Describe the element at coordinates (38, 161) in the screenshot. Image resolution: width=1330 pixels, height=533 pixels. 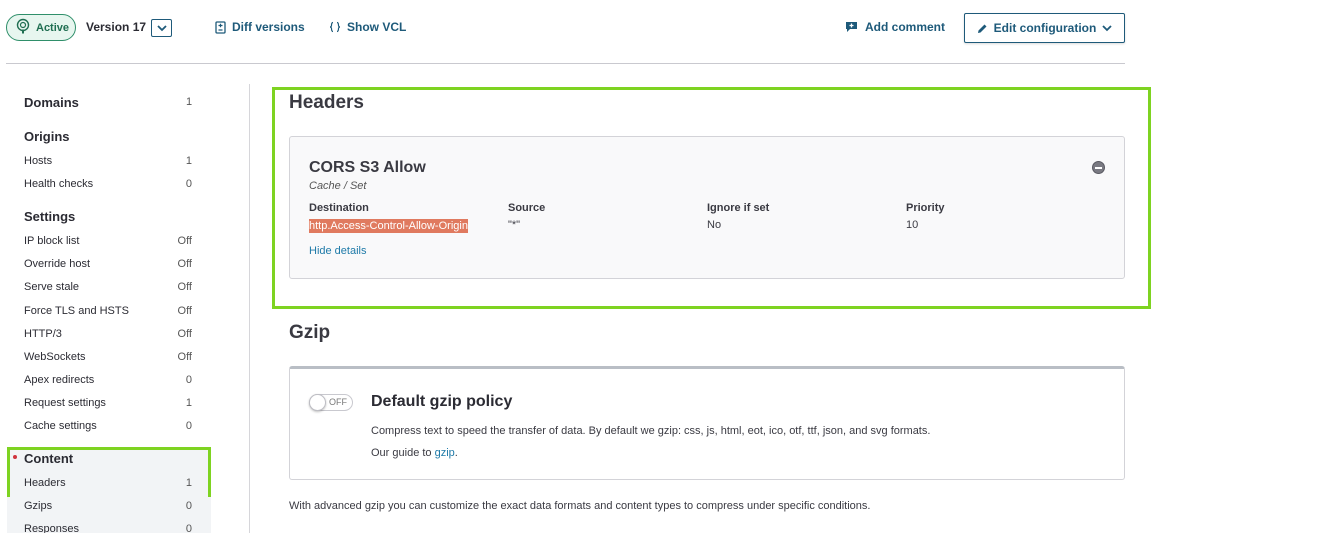
I see `sidebar-item-label: Hosts` at that location.